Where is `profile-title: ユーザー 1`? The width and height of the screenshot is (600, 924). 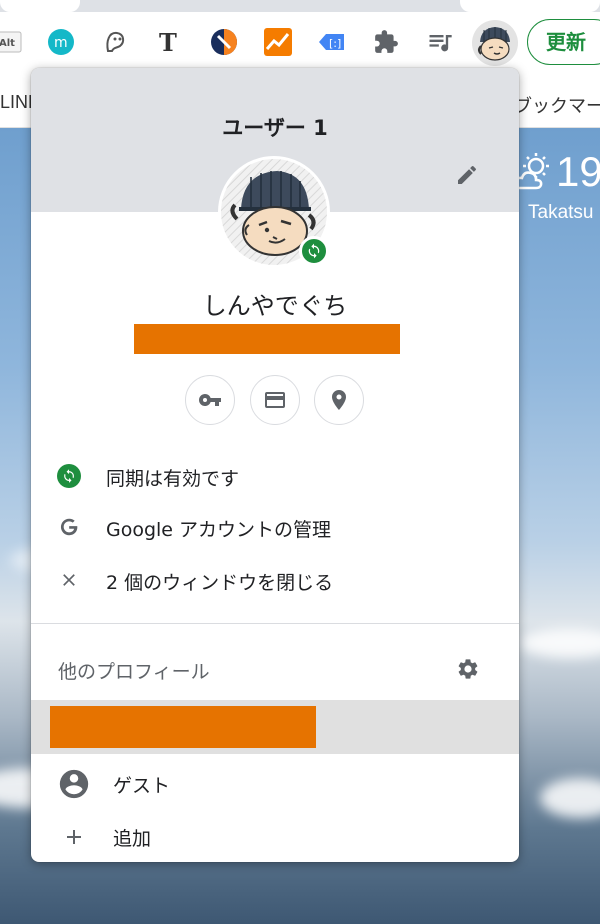 profile-title: ユーザー 1 is located at coordinates (275, 128).